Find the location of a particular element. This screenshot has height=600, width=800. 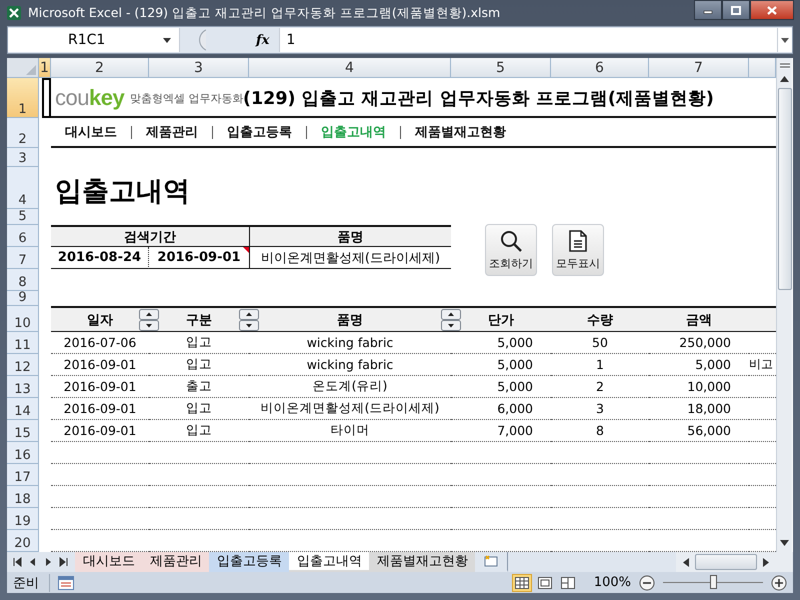

table-cell: 250,000 is located at coordinates (699, 343).